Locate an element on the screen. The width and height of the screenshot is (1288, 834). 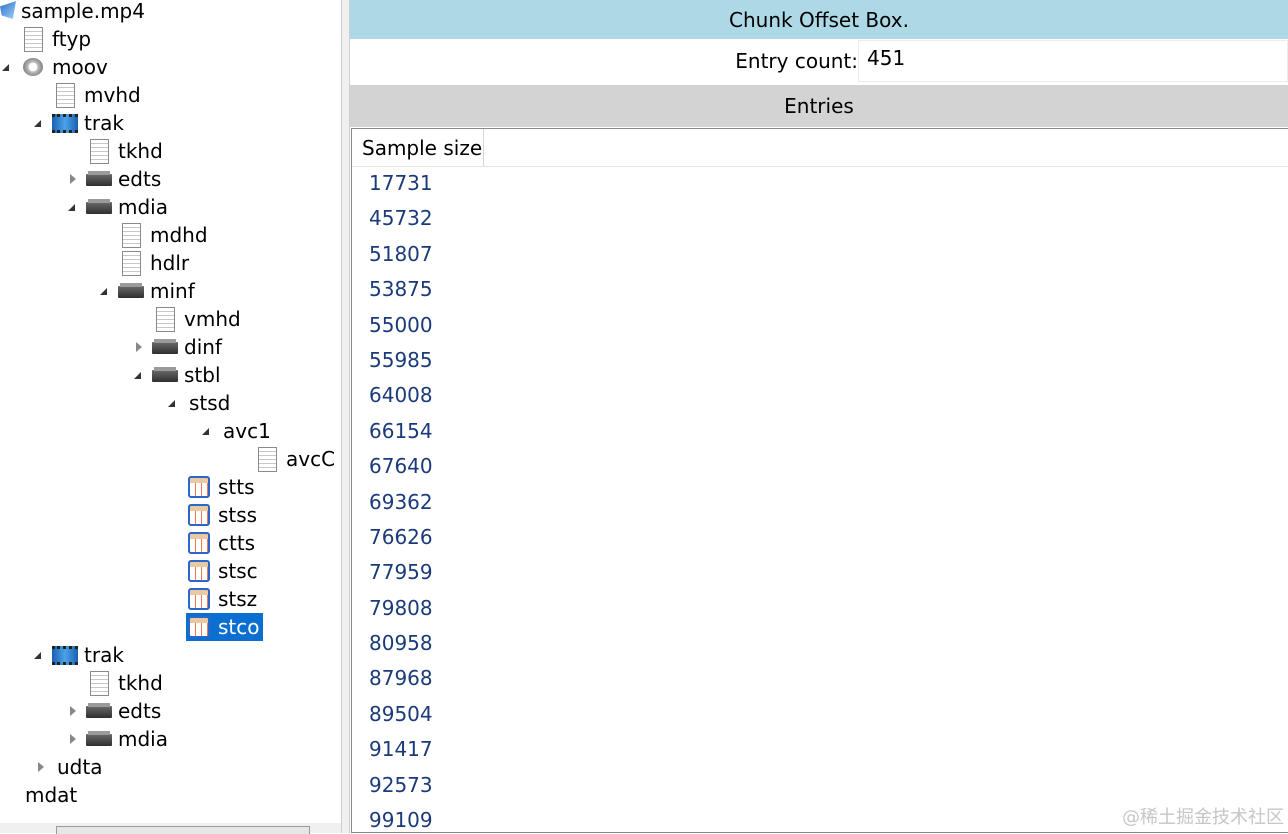
table-row: 92573 is located at coordinates (820, 785).